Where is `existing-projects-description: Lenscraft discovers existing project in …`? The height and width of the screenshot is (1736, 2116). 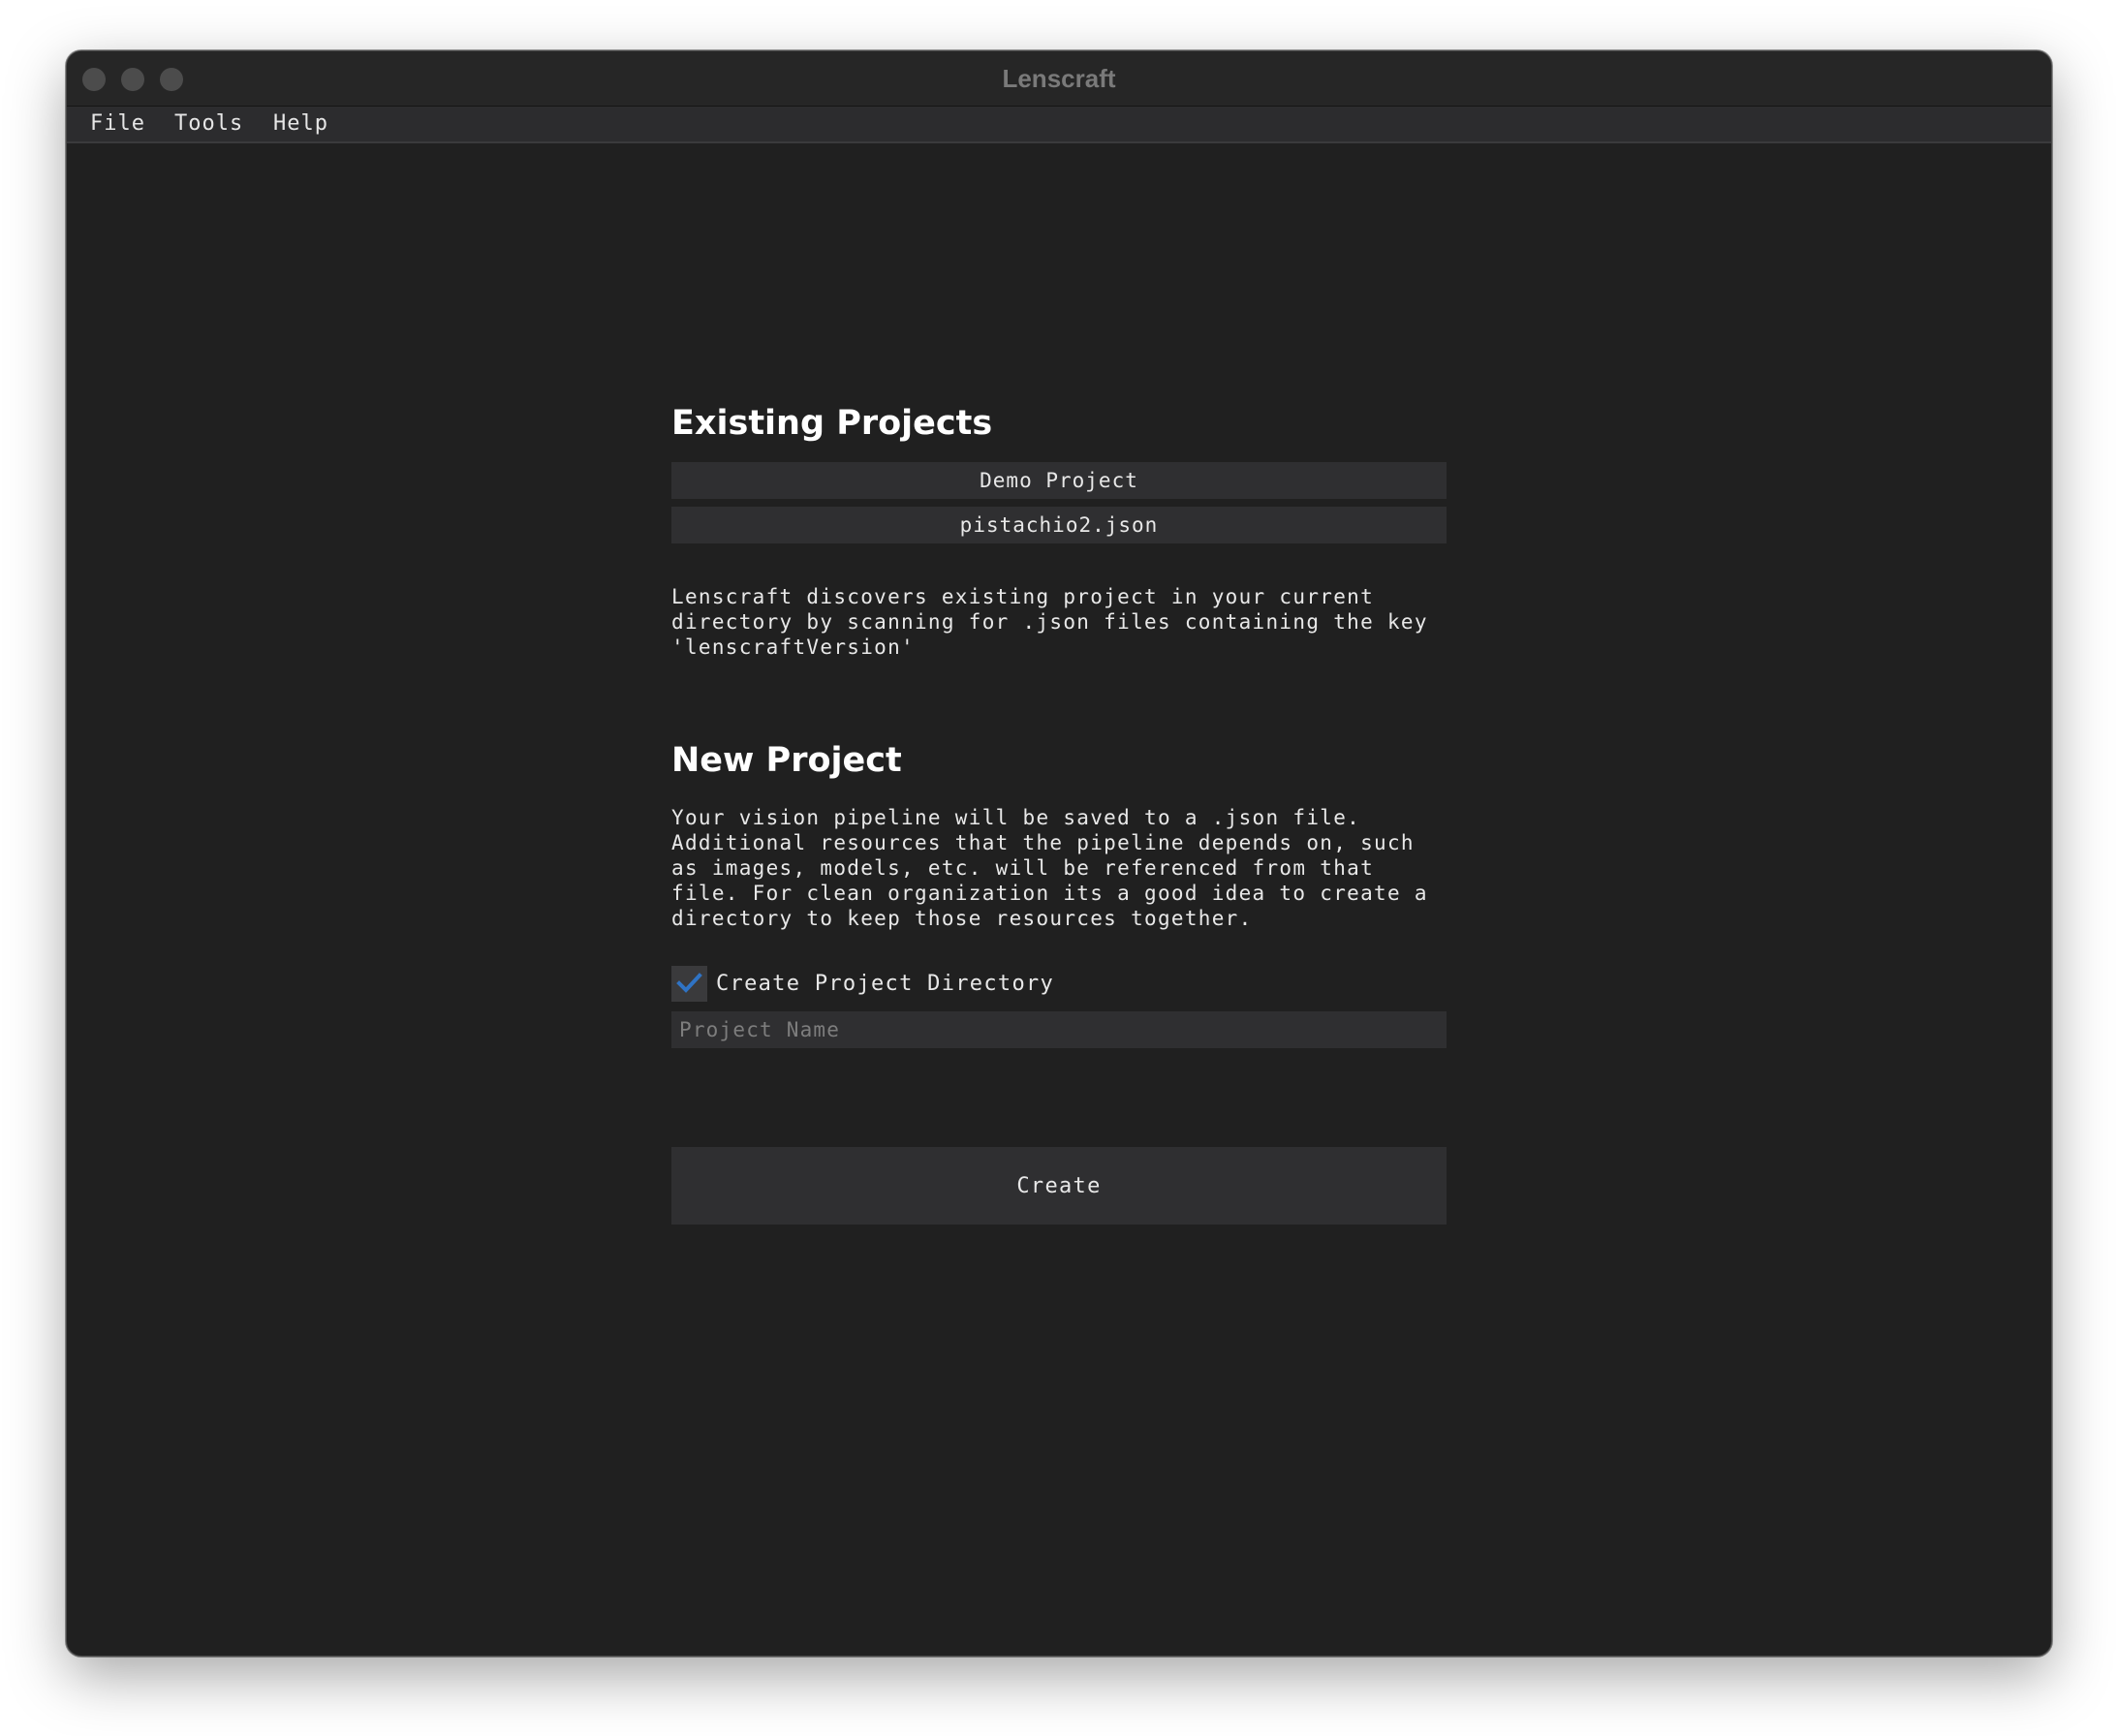 existing-projects-description: Lenscraft discovers existing project in … is located at coordinates (1050, 622).